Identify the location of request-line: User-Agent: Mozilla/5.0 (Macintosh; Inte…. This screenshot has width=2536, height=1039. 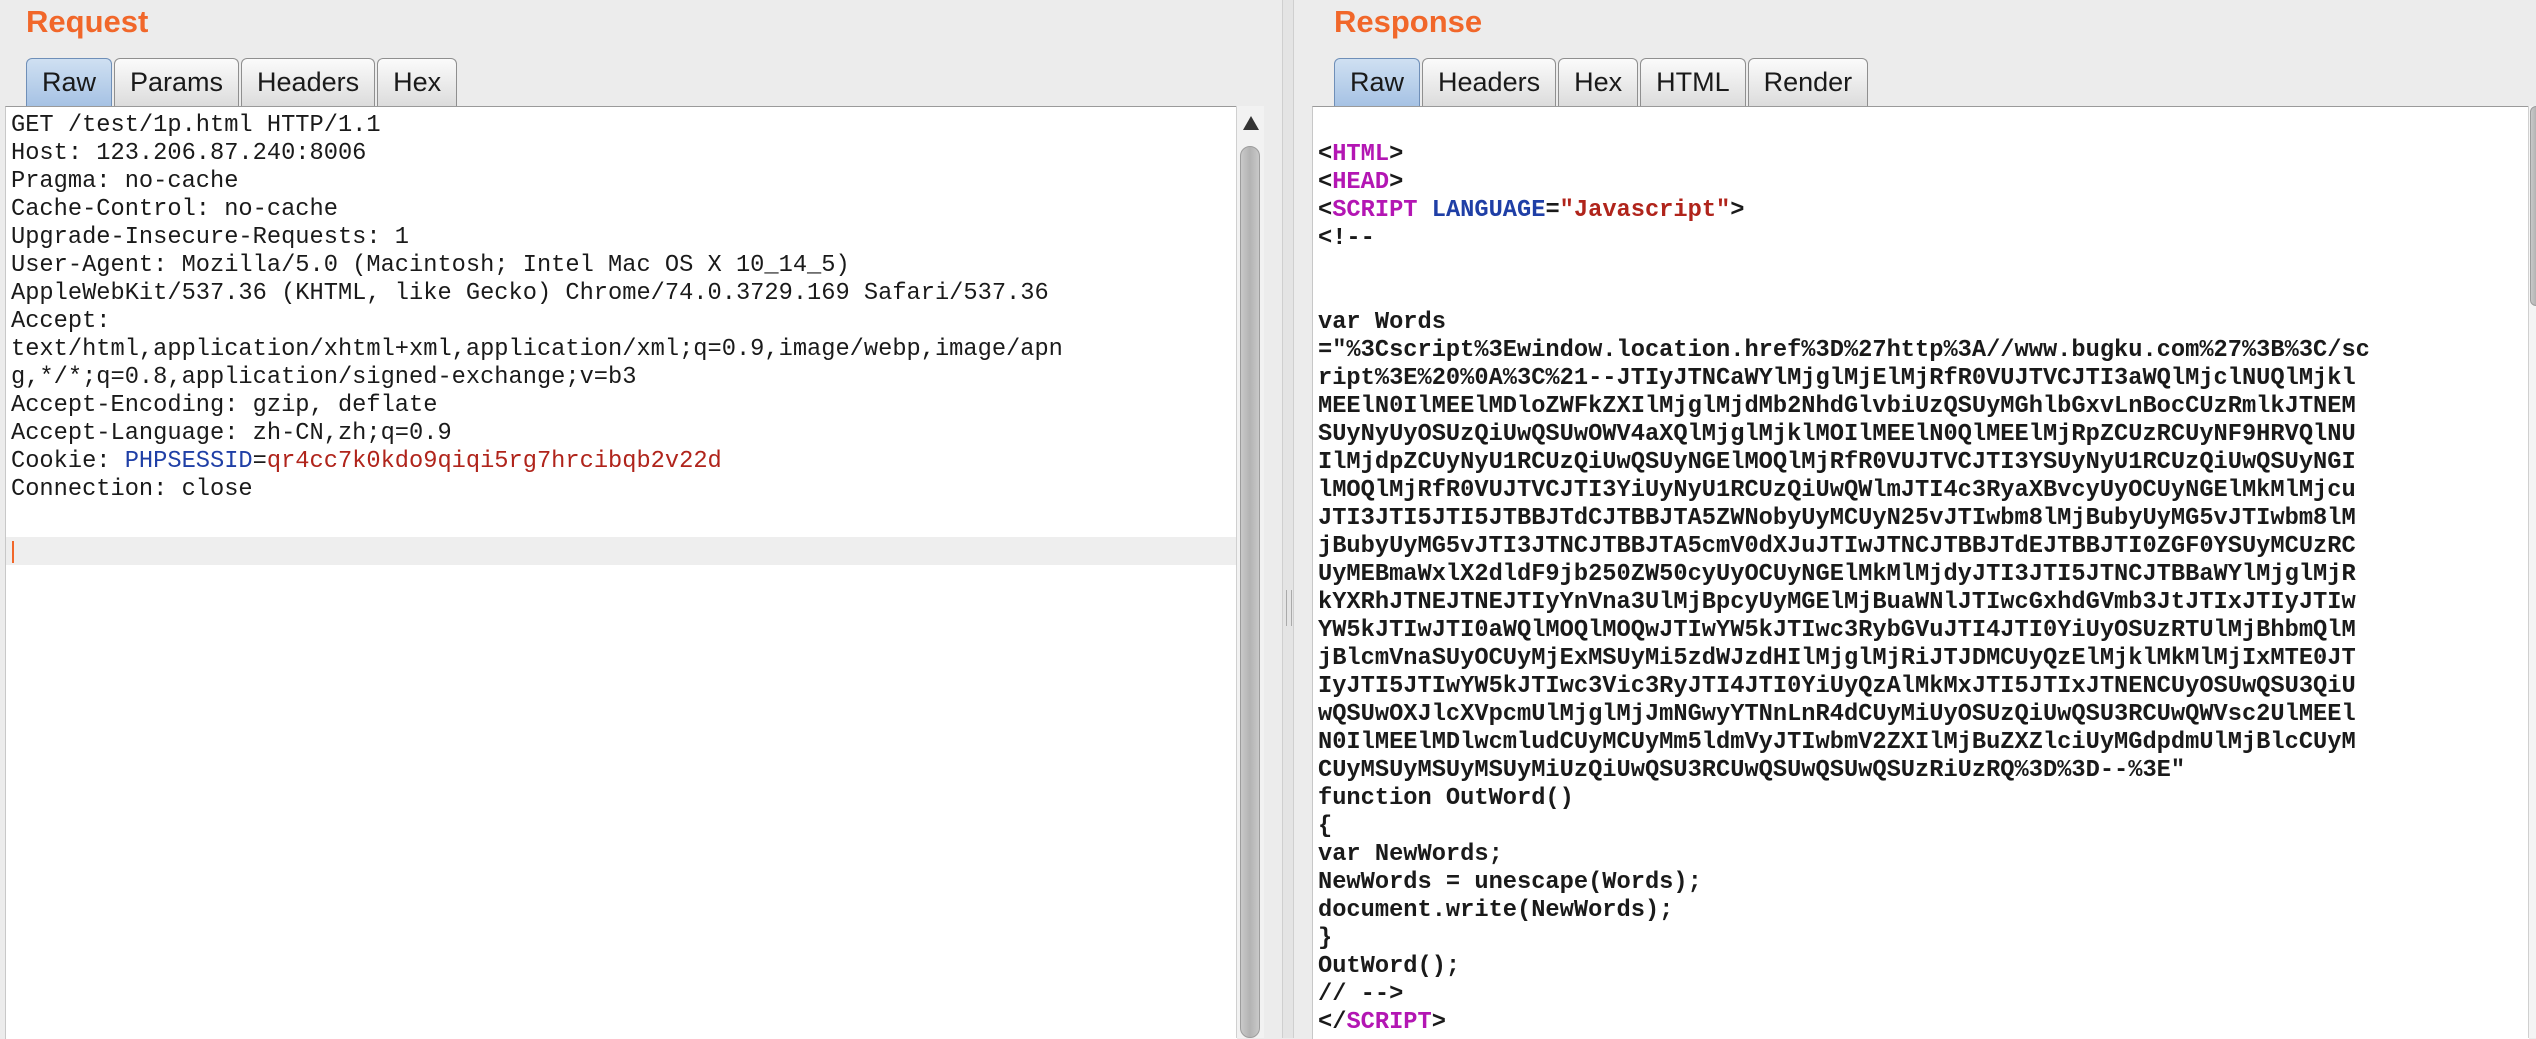
(430, 265).